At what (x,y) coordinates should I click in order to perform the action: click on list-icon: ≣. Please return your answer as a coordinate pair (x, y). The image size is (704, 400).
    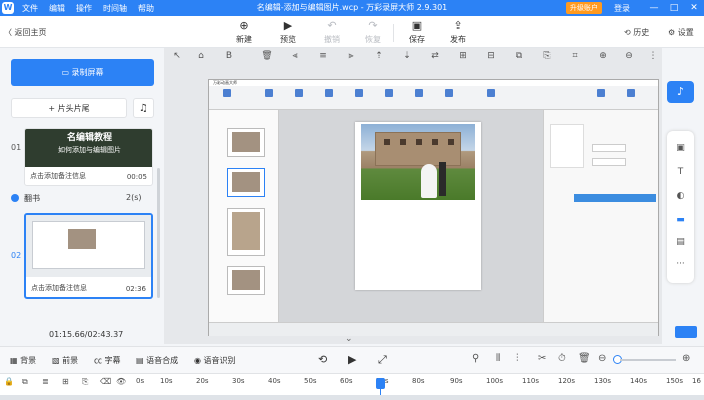
    Looking at the image, I should click on (45, 381).